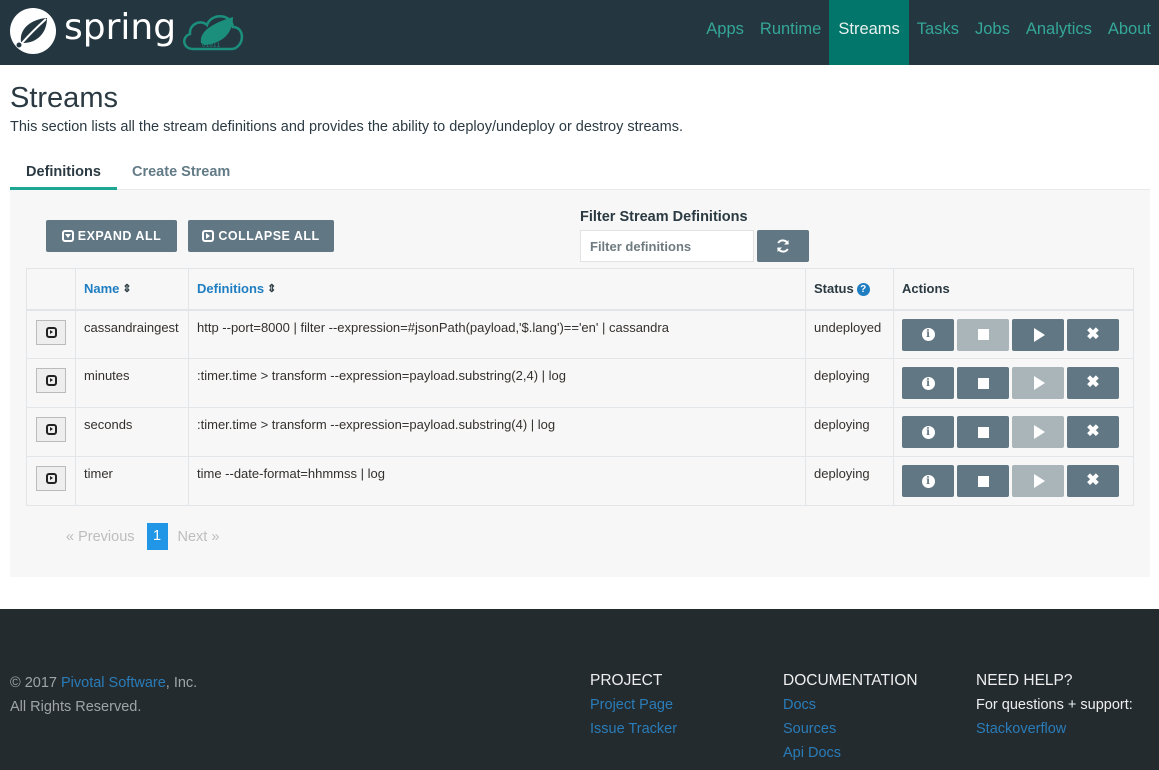  I want to click on docs-link: Docs, so click(850, 705).